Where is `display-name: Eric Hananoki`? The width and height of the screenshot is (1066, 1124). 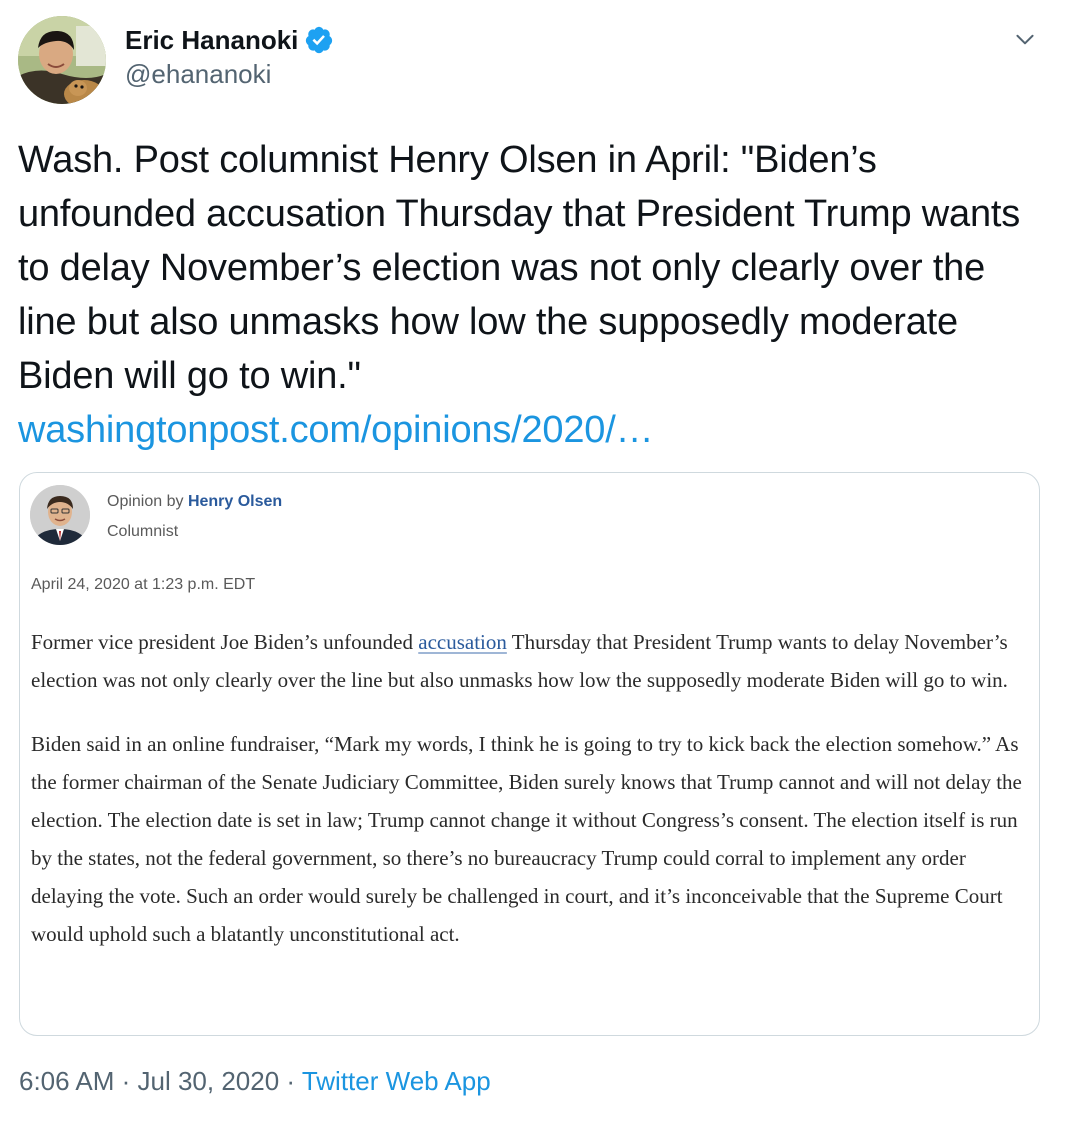
display-name: Eric Hananoki is located at coordinates (211, 40).